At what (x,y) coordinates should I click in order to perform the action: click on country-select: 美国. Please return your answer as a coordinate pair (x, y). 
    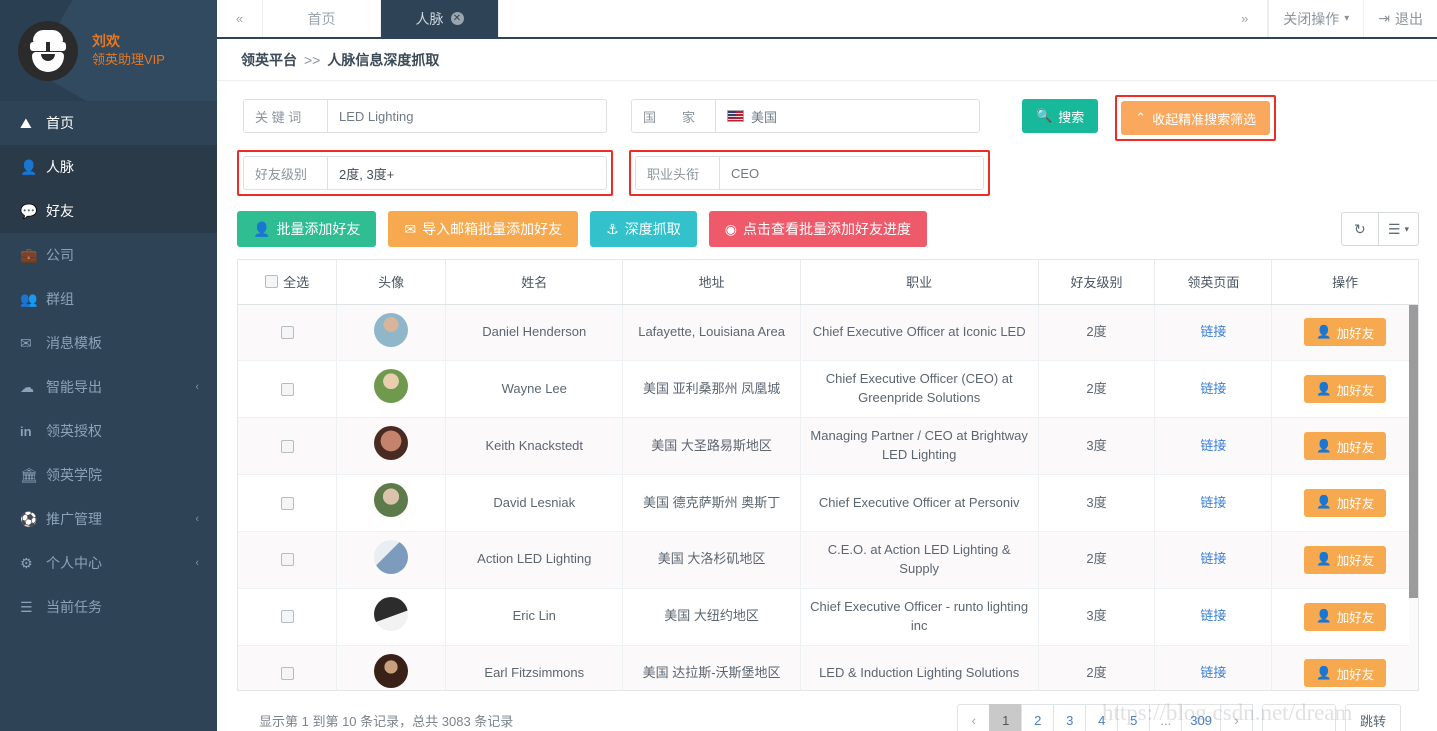
    Looking at the image, I should click on (847, 116).